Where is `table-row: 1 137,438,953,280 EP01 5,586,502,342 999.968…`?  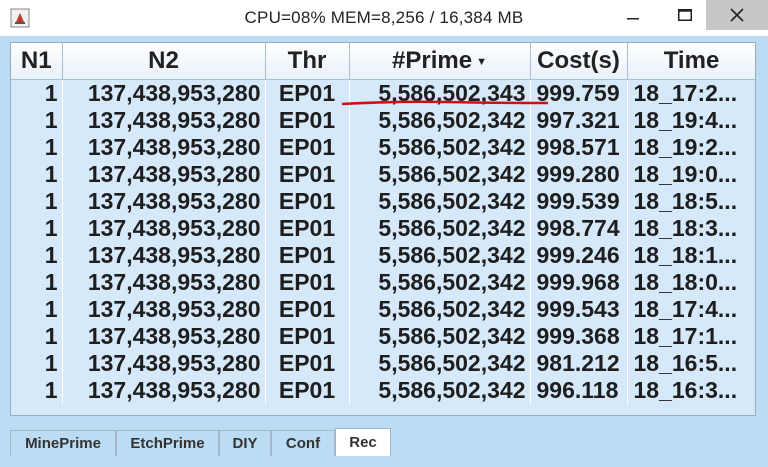 table-row: 1 137,438,953,280 EP01 5,586,502,342 999.968… is located at coordinates (383, 282).